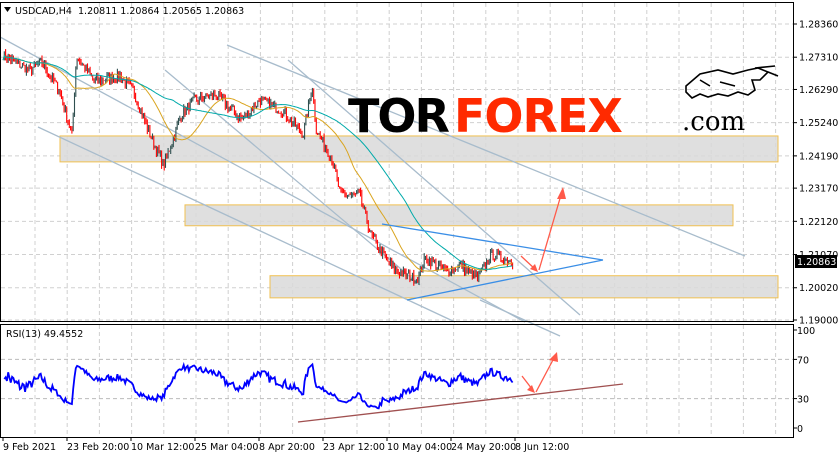 This screenshot has height=462, width=838. What do you see at coordinates (44, 334) in the screenshot?
I see `rsi-title: RSI(13) 49.4552` at bounding box center [44, 334].